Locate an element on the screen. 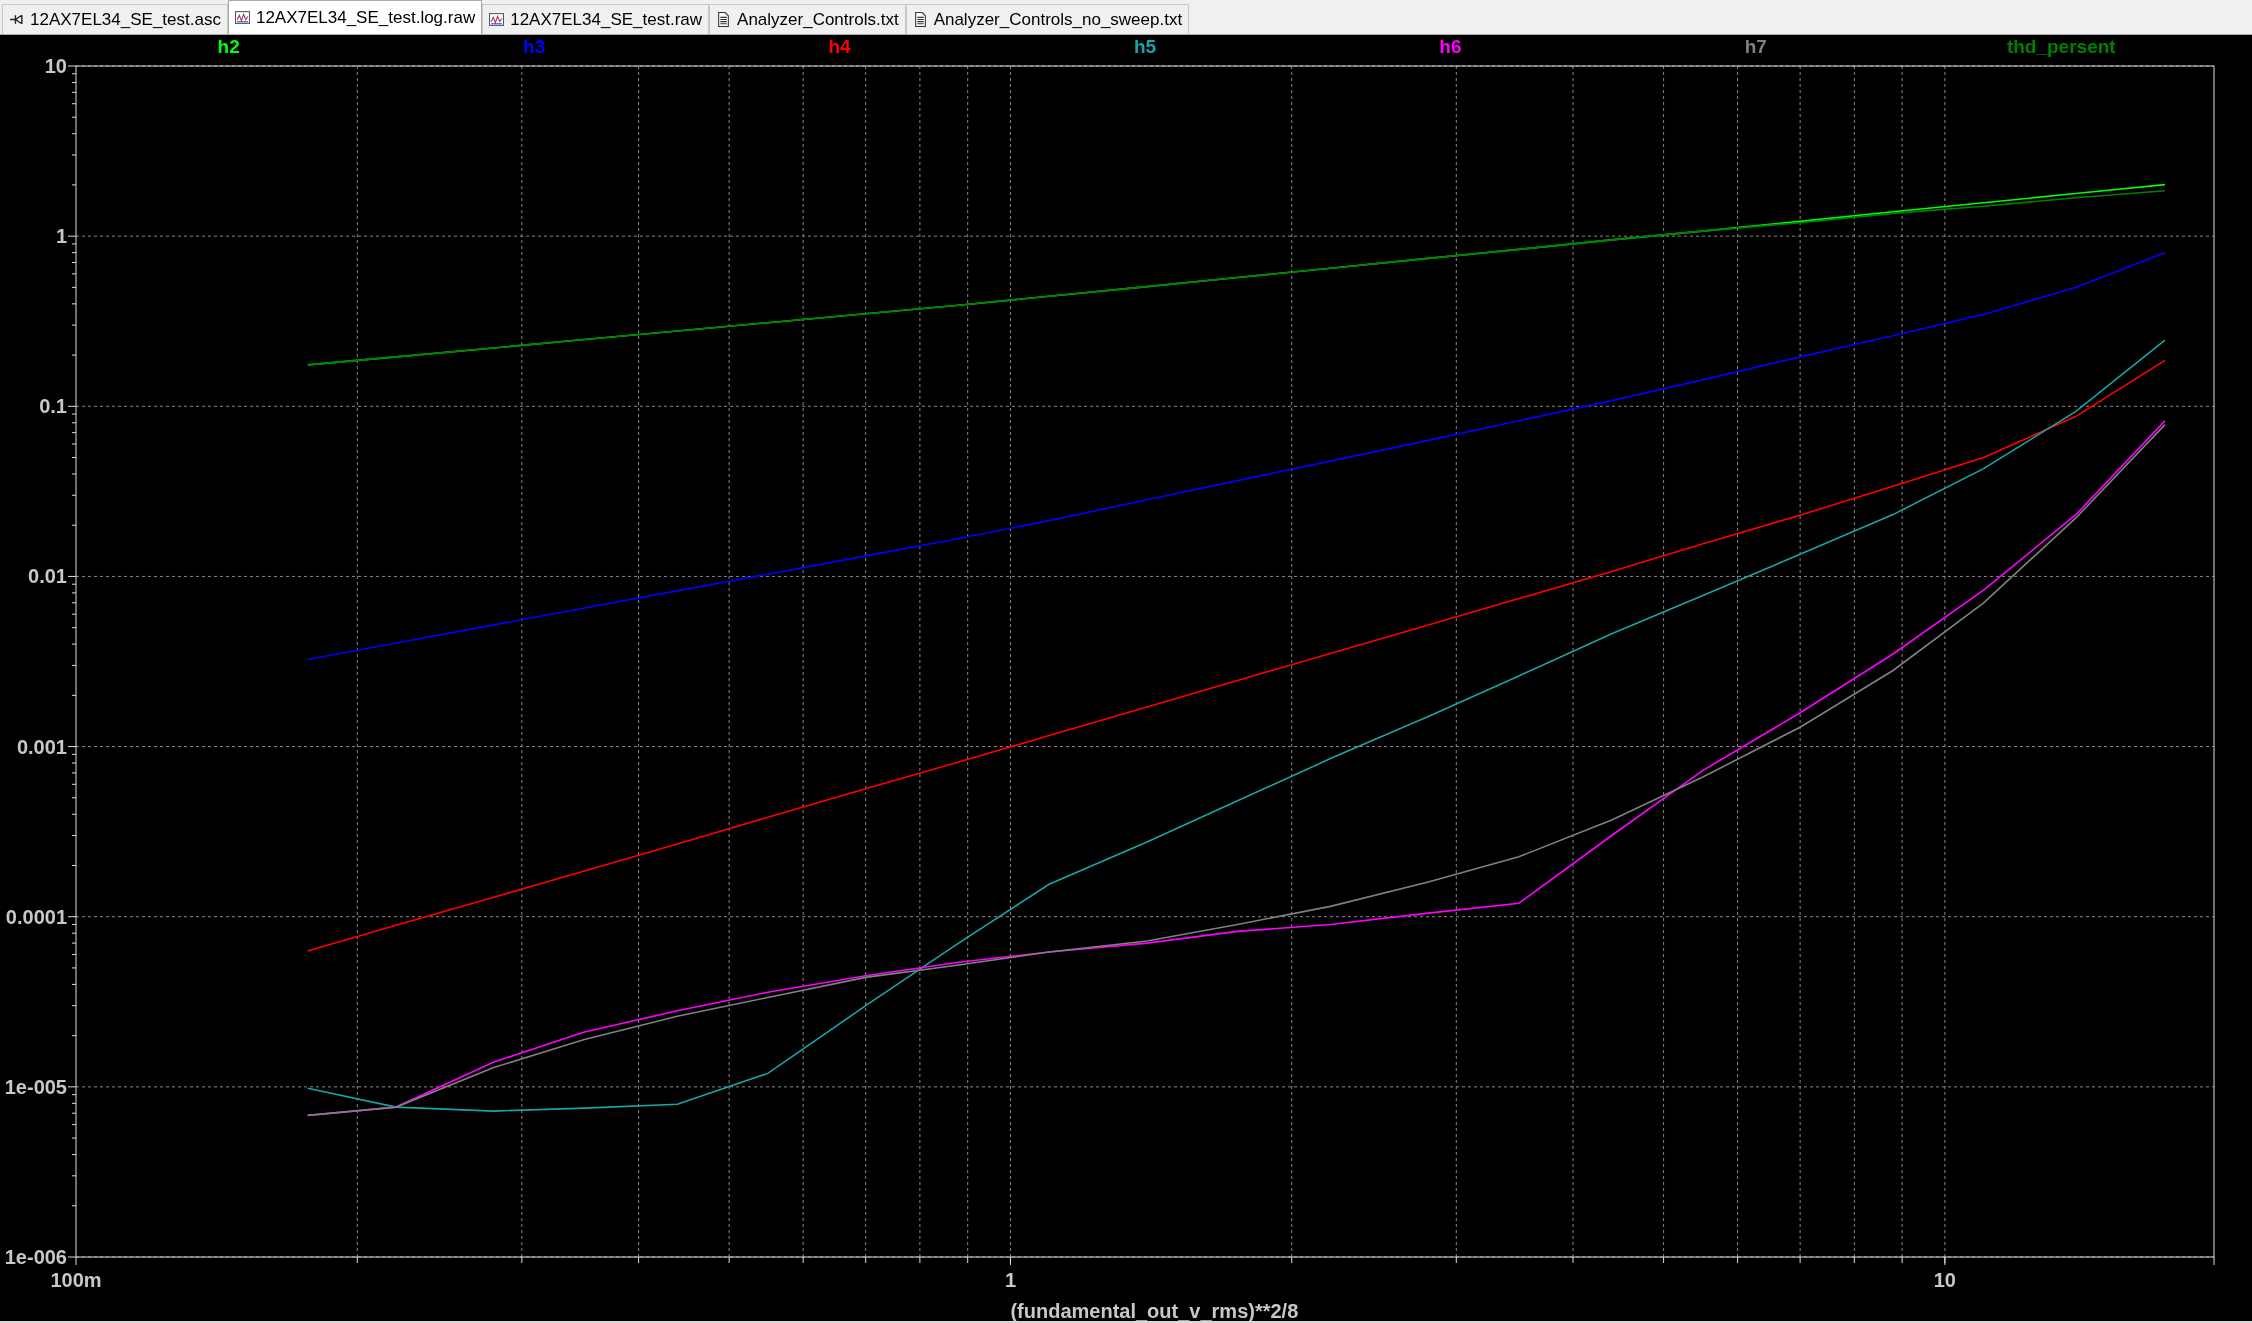 The image size is (2252, 1323). legend-label: thd_persent is located at coordinates (2061, 46).